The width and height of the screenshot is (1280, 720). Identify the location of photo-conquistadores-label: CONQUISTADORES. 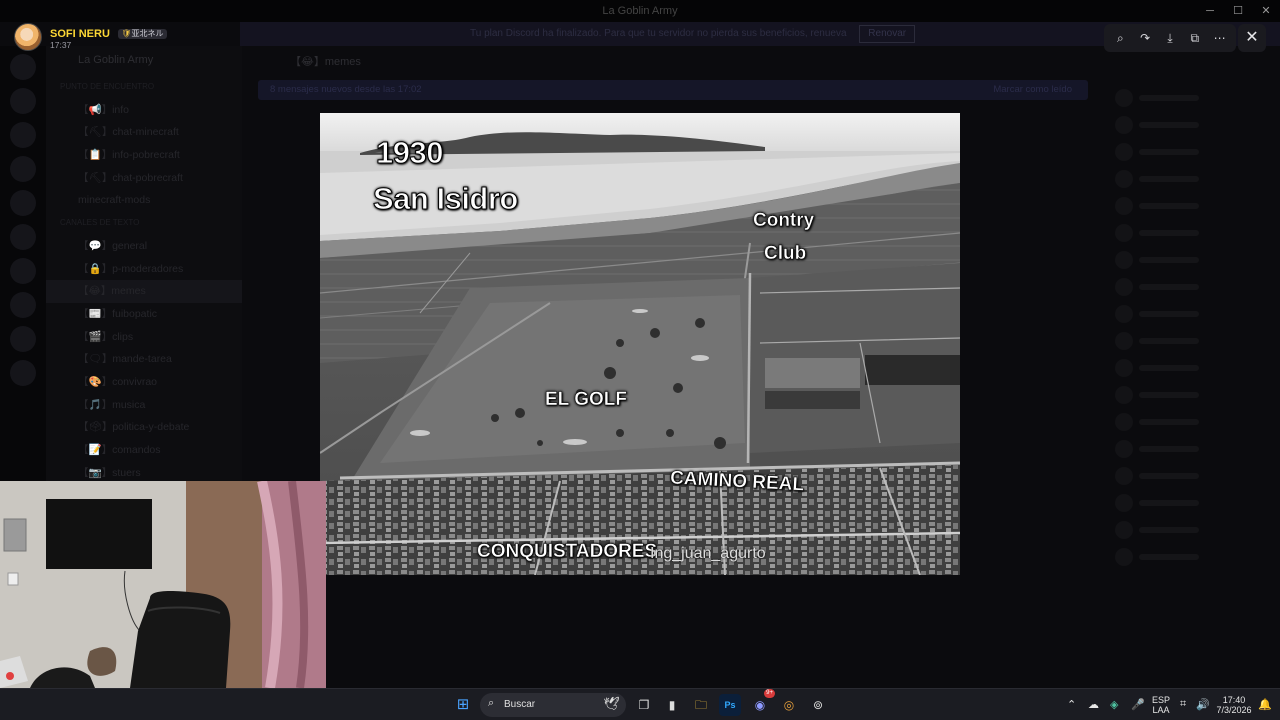
(567, 551).